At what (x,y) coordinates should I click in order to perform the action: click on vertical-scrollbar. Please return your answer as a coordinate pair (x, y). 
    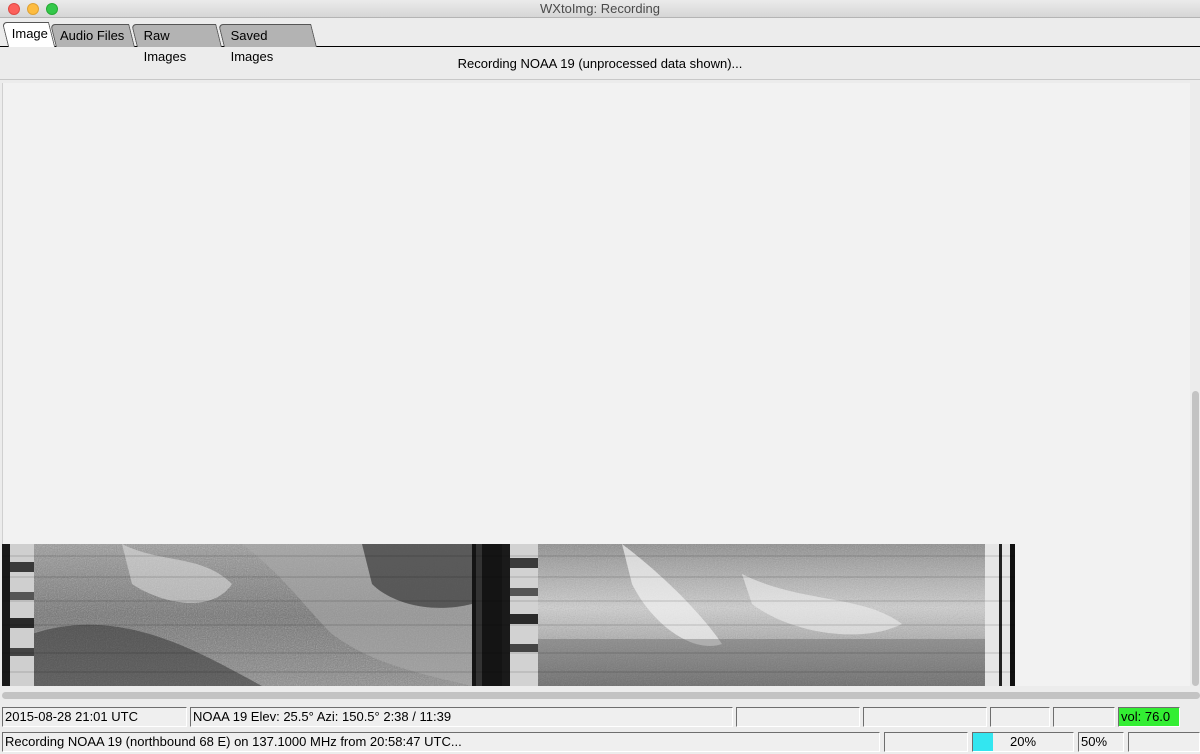
    Looking at the image, I should click on (1195, 384).